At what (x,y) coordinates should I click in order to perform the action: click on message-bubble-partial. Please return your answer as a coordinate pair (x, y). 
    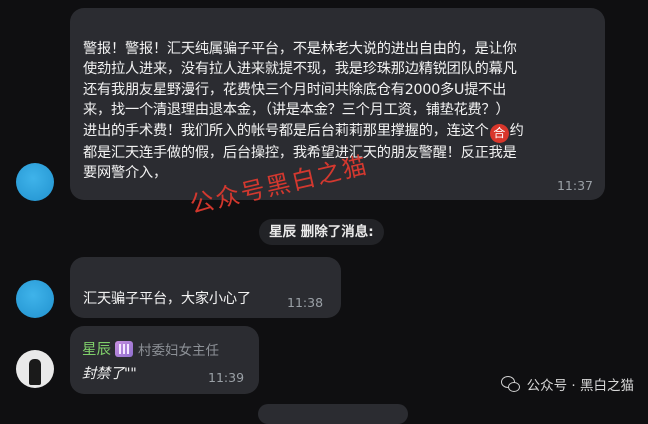
    Looking at the image, I should click on (333, 414).